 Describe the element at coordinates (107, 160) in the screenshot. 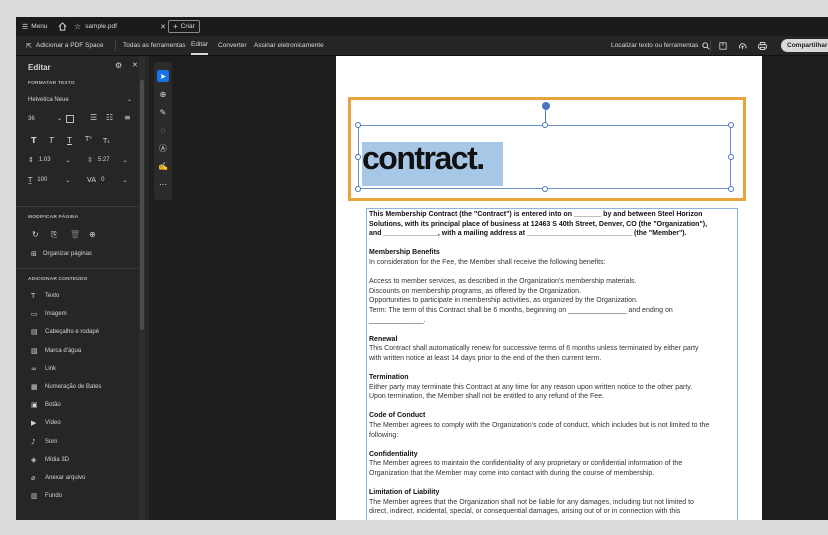

I see `paragraph-spacing-select: ⇳ 5.27 ⌄` at that location.